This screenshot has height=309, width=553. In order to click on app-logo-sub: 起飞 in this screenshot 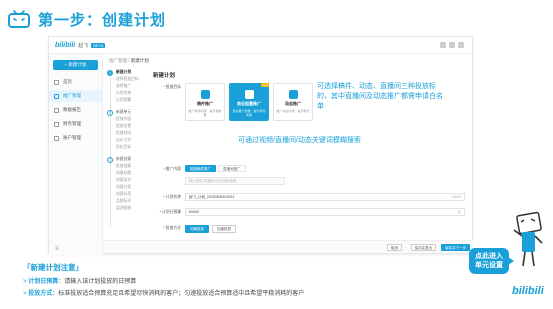, I will do `click(83, 45)`.